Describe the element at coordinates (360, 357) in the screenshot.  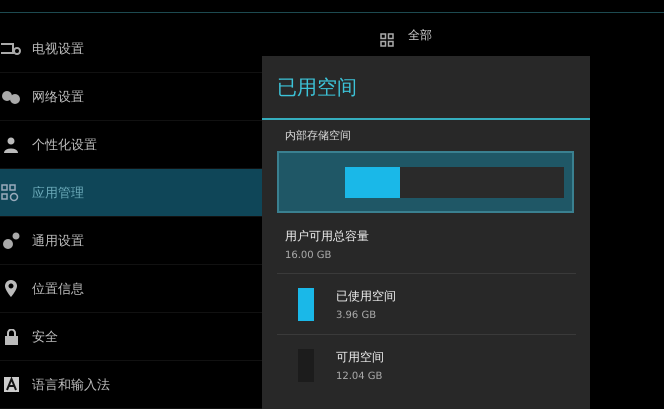
I see `legend-label: 可用空间` at that location.